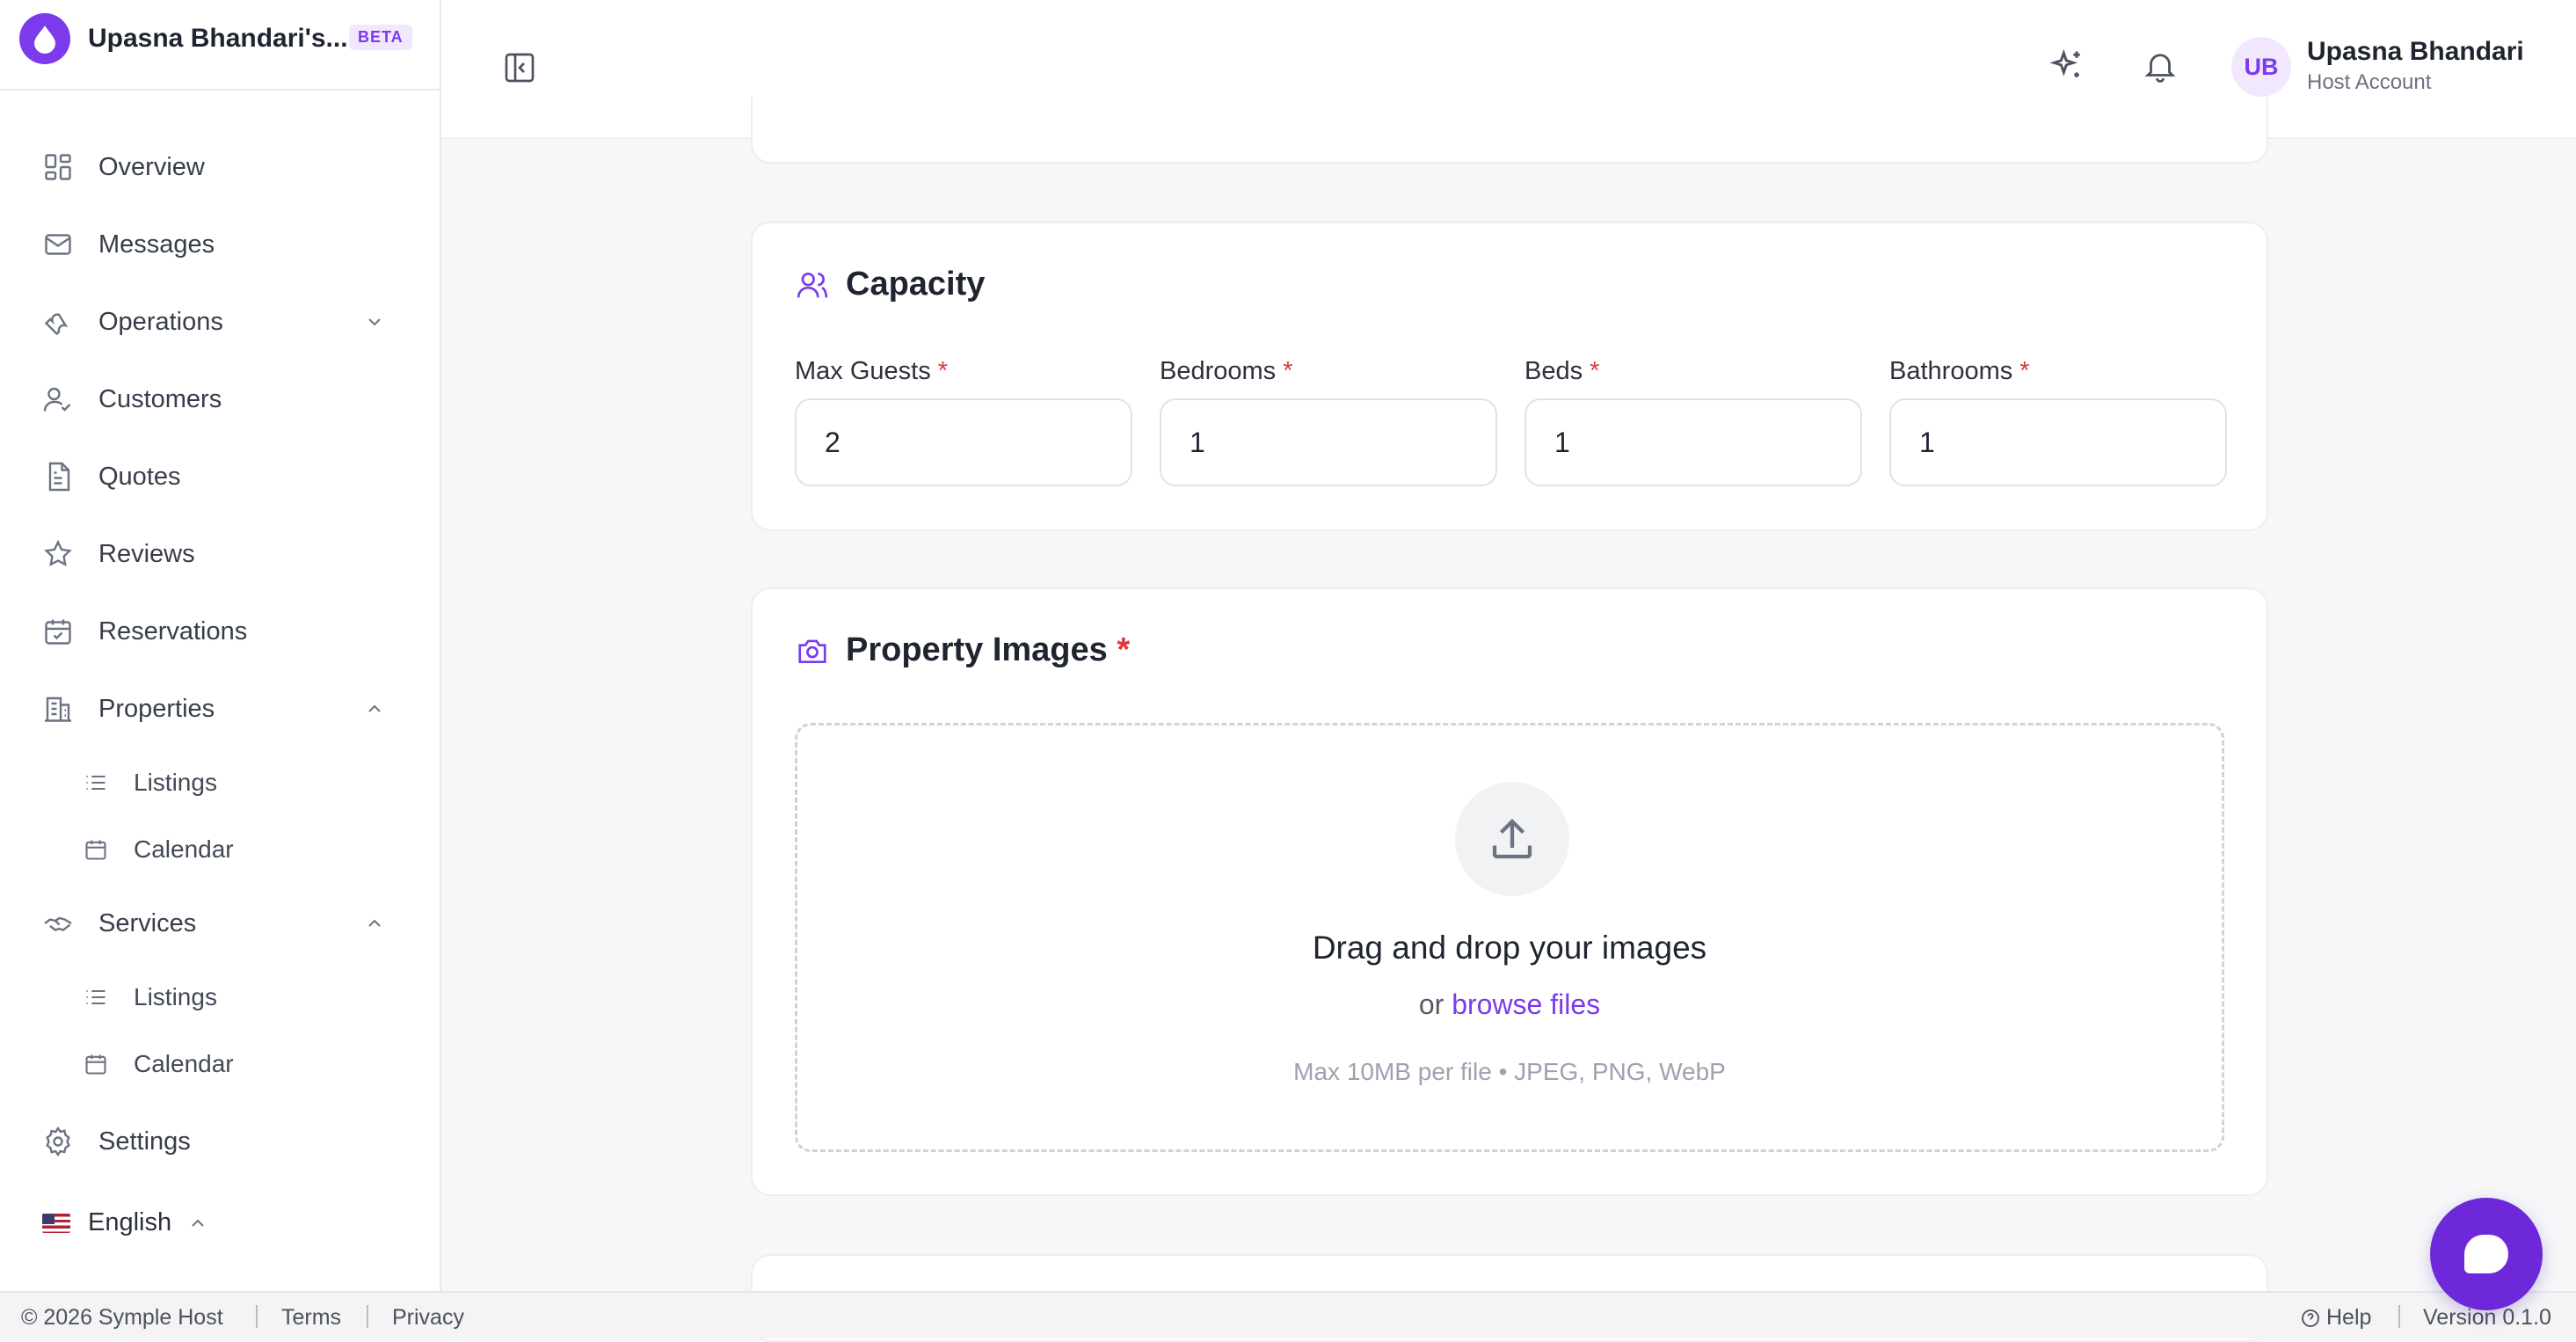  Describe the element at coordinates (147, 923) in the screenshot. I see `sidebar-item-label: Services` at that location.